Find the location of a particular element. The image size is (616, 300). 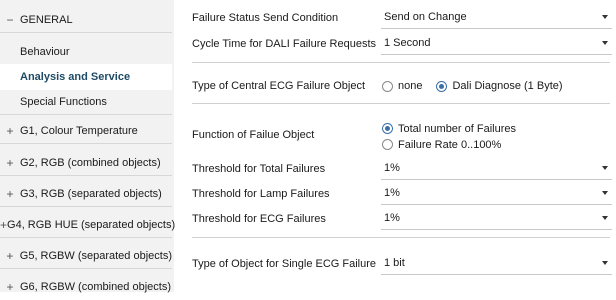

sidebar-item-g1: + G1, Colour Temperature is located at coordinates (86, 131).